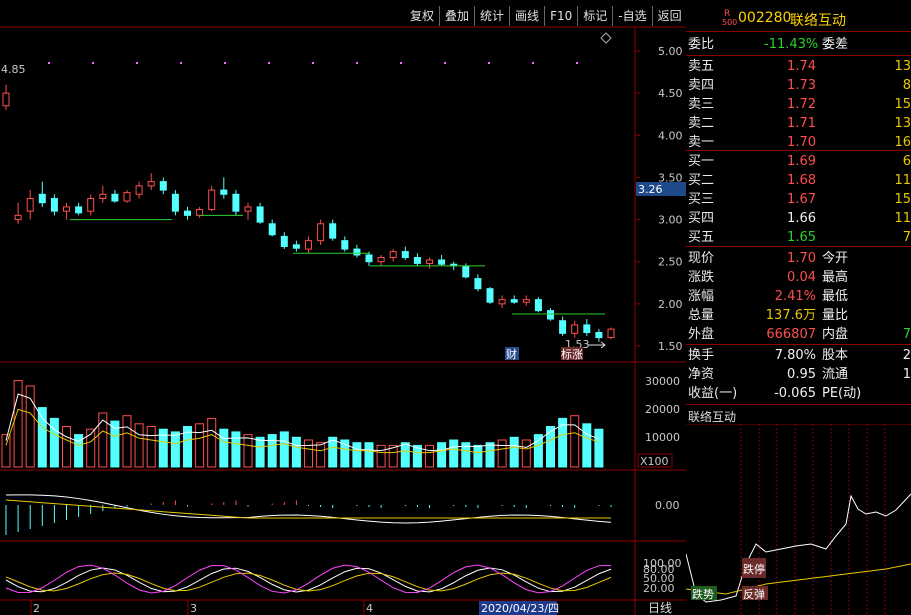 The image size is (911, 615). Describe the element at coordinates (902, 180) in the screenshot. I see `buy-2-volume: 11` at that location.